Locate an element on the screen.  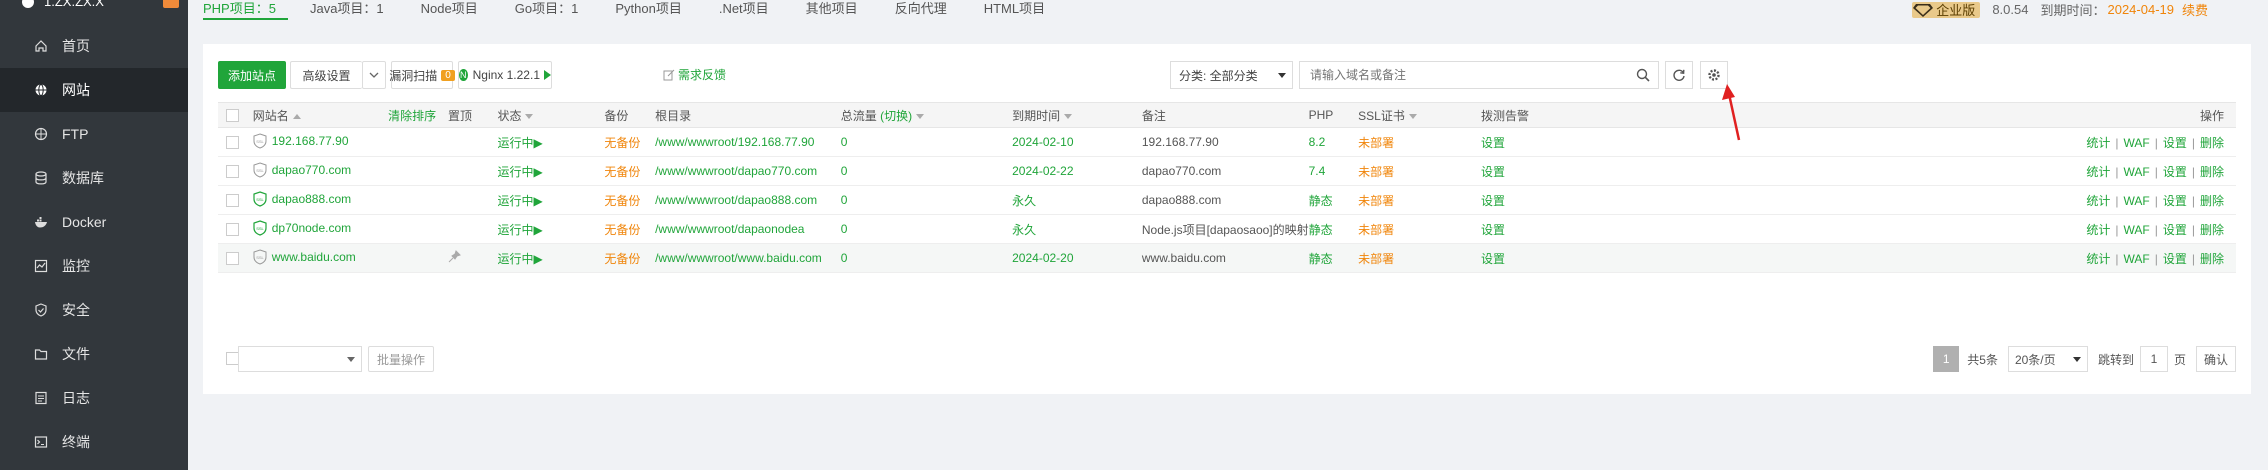
advanced-settings-button: 高级设置 is located at coordinates (326, 75).